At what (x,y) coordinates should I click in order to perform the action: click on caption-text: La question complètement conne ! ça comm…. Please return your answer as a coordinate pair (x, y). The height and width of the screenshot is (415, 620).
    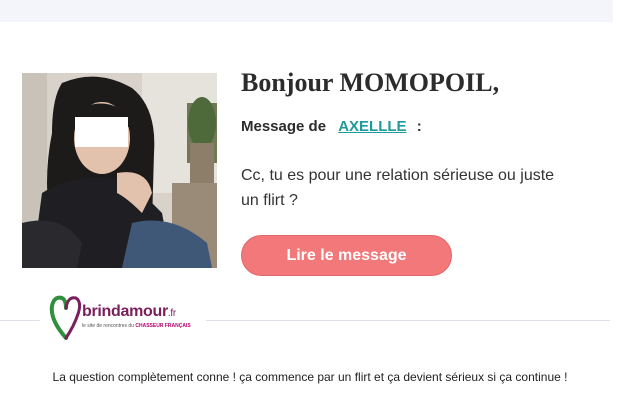
    Looking at the image, I should click on (310, 377).